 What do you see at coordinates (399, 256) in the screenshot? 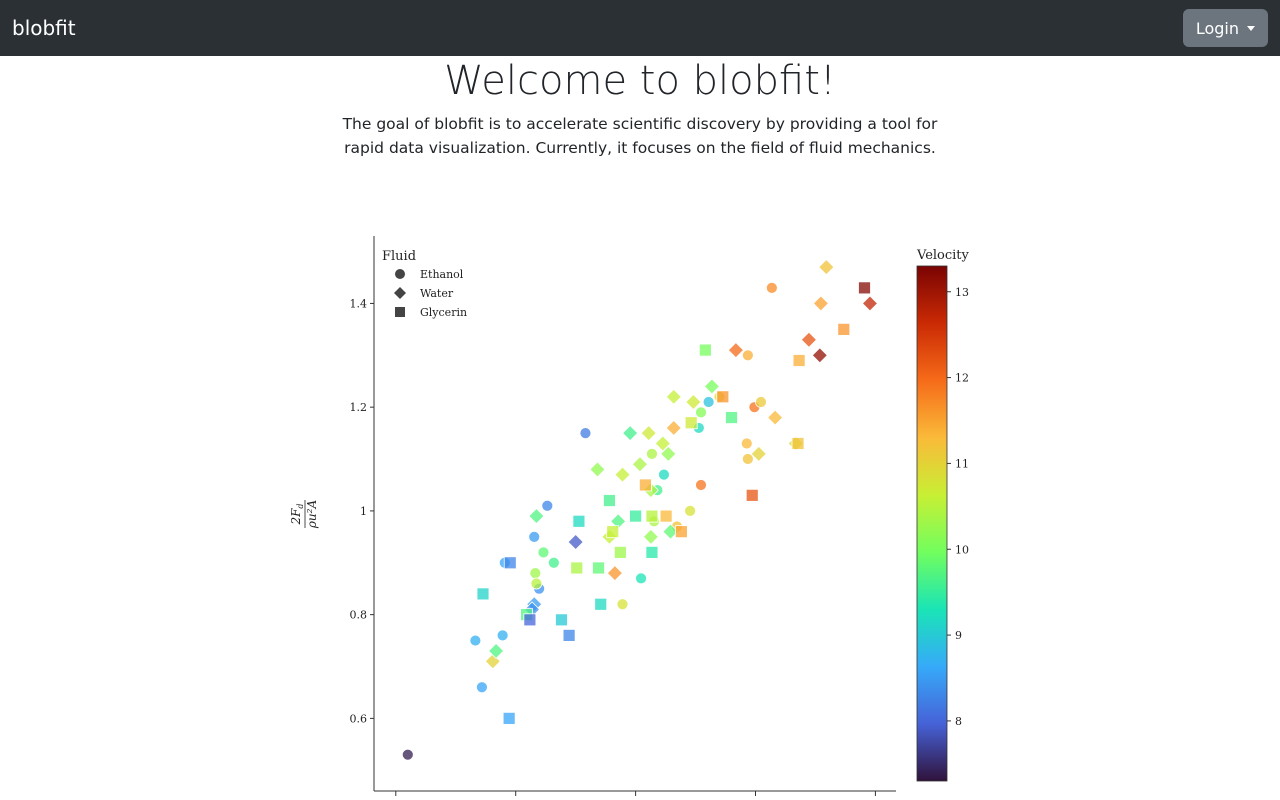
I see `legend-title: Fluid` at bounding box center [399, 256].